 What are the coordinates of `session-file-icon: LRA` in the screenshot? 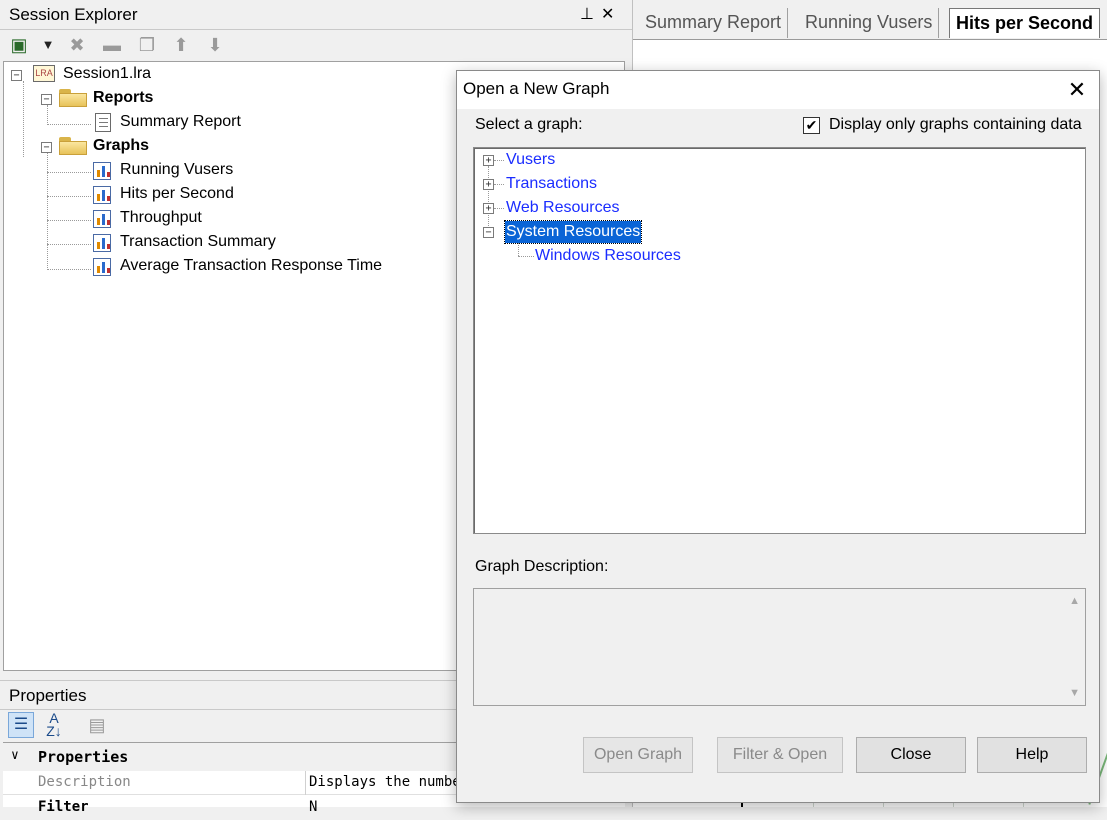 It's located at (44, 73).